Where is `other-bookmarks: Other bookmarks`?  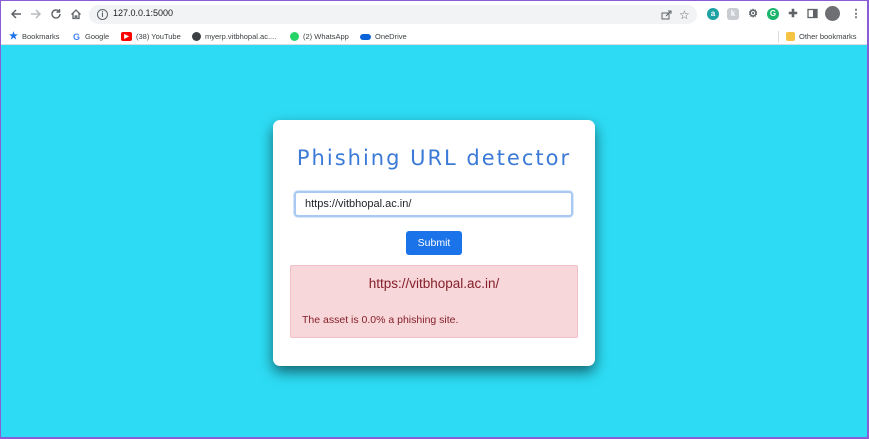
other-bookmarks: Other bookmarks is located at coordinates (821, 36).